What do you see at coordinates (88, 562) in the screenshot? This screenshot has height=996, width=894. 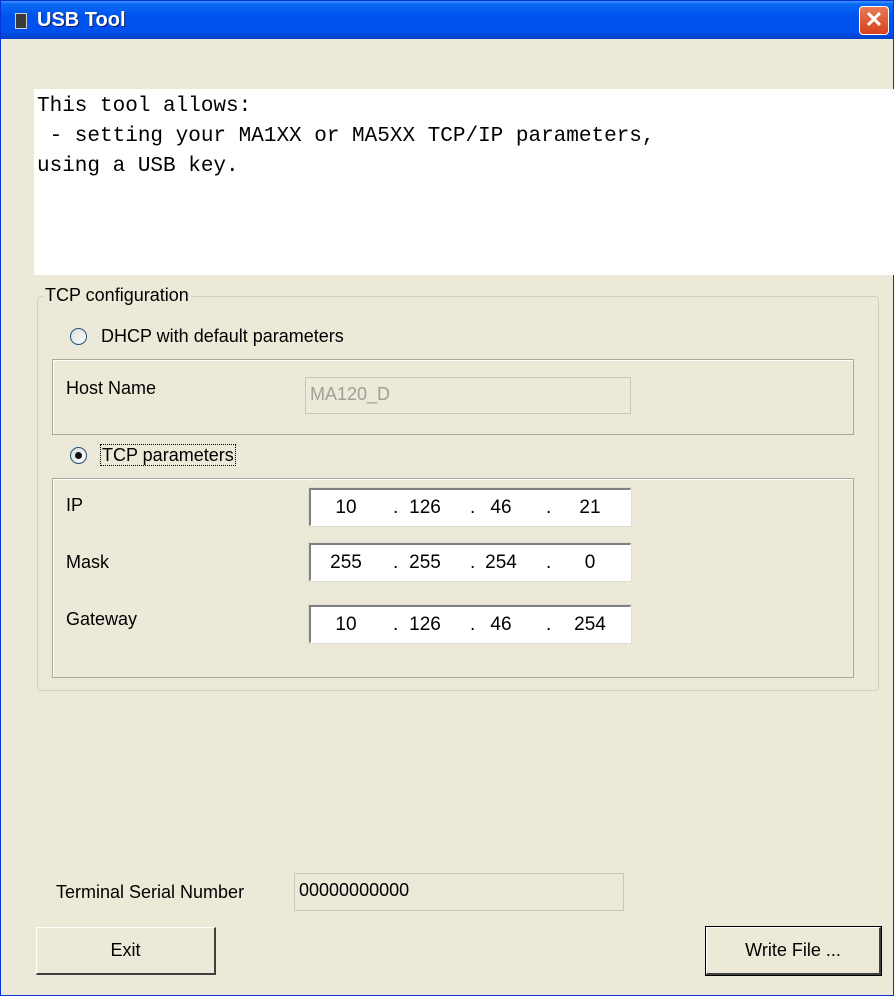 I see `mask-label: Mask` at bounding box center [88, 562].